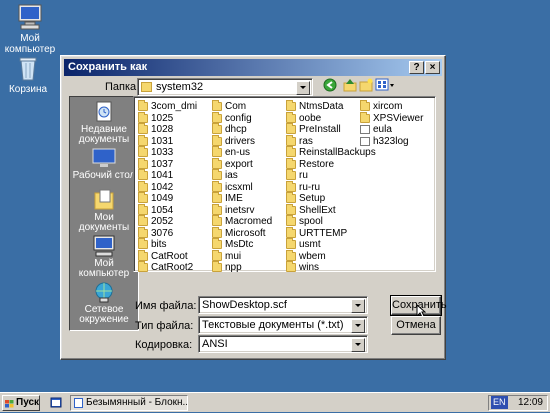 The width and height of the screenshot is (550, 413). I want to click on desktop-icon-recycle-bin: Корзина, so click(29, 75).